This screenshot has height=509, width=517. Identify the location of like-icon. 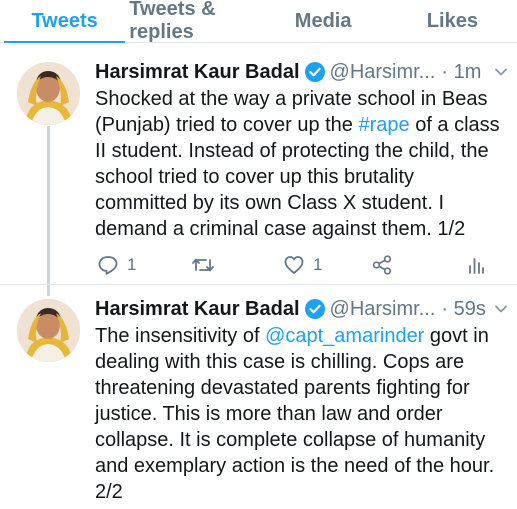
(294, 265).